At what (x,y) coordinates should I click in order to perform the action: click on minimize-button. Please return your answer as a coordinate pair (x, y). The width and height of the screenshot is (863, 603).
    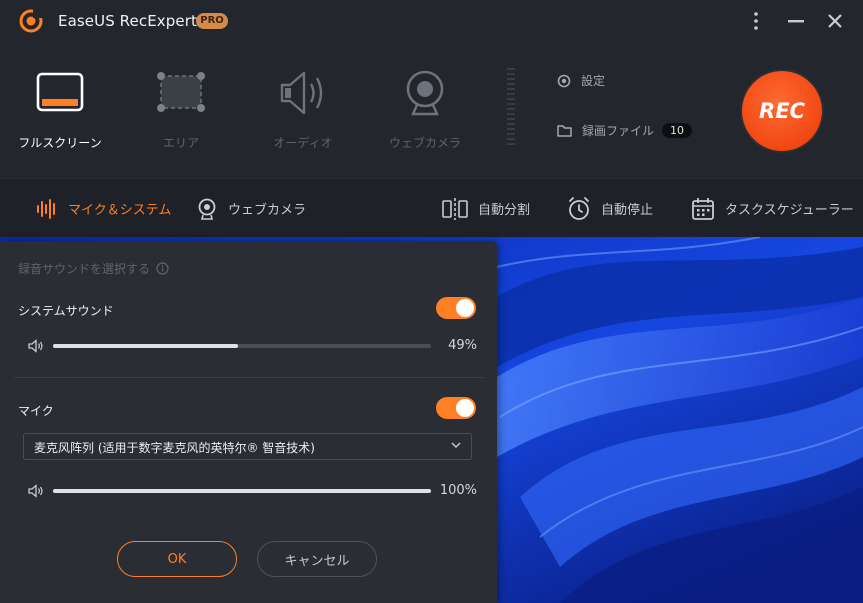
    Looking at the image, I should click on (796, 21).